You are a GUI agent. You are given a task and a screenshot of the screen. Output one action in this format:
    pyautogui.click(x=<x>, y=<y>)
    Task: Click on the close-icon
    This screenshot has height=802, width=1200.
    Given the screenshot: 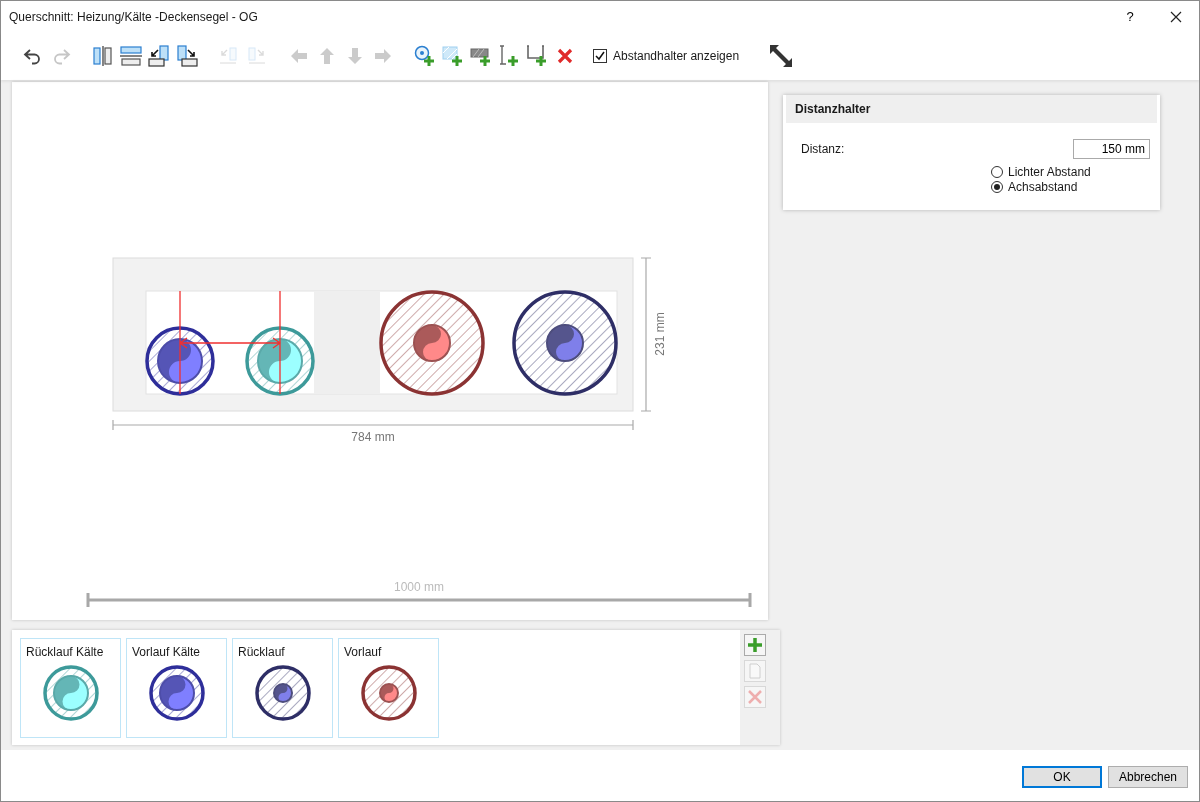 What is the action you would take?
    pyautogui.click(x=1176, y=16)
    